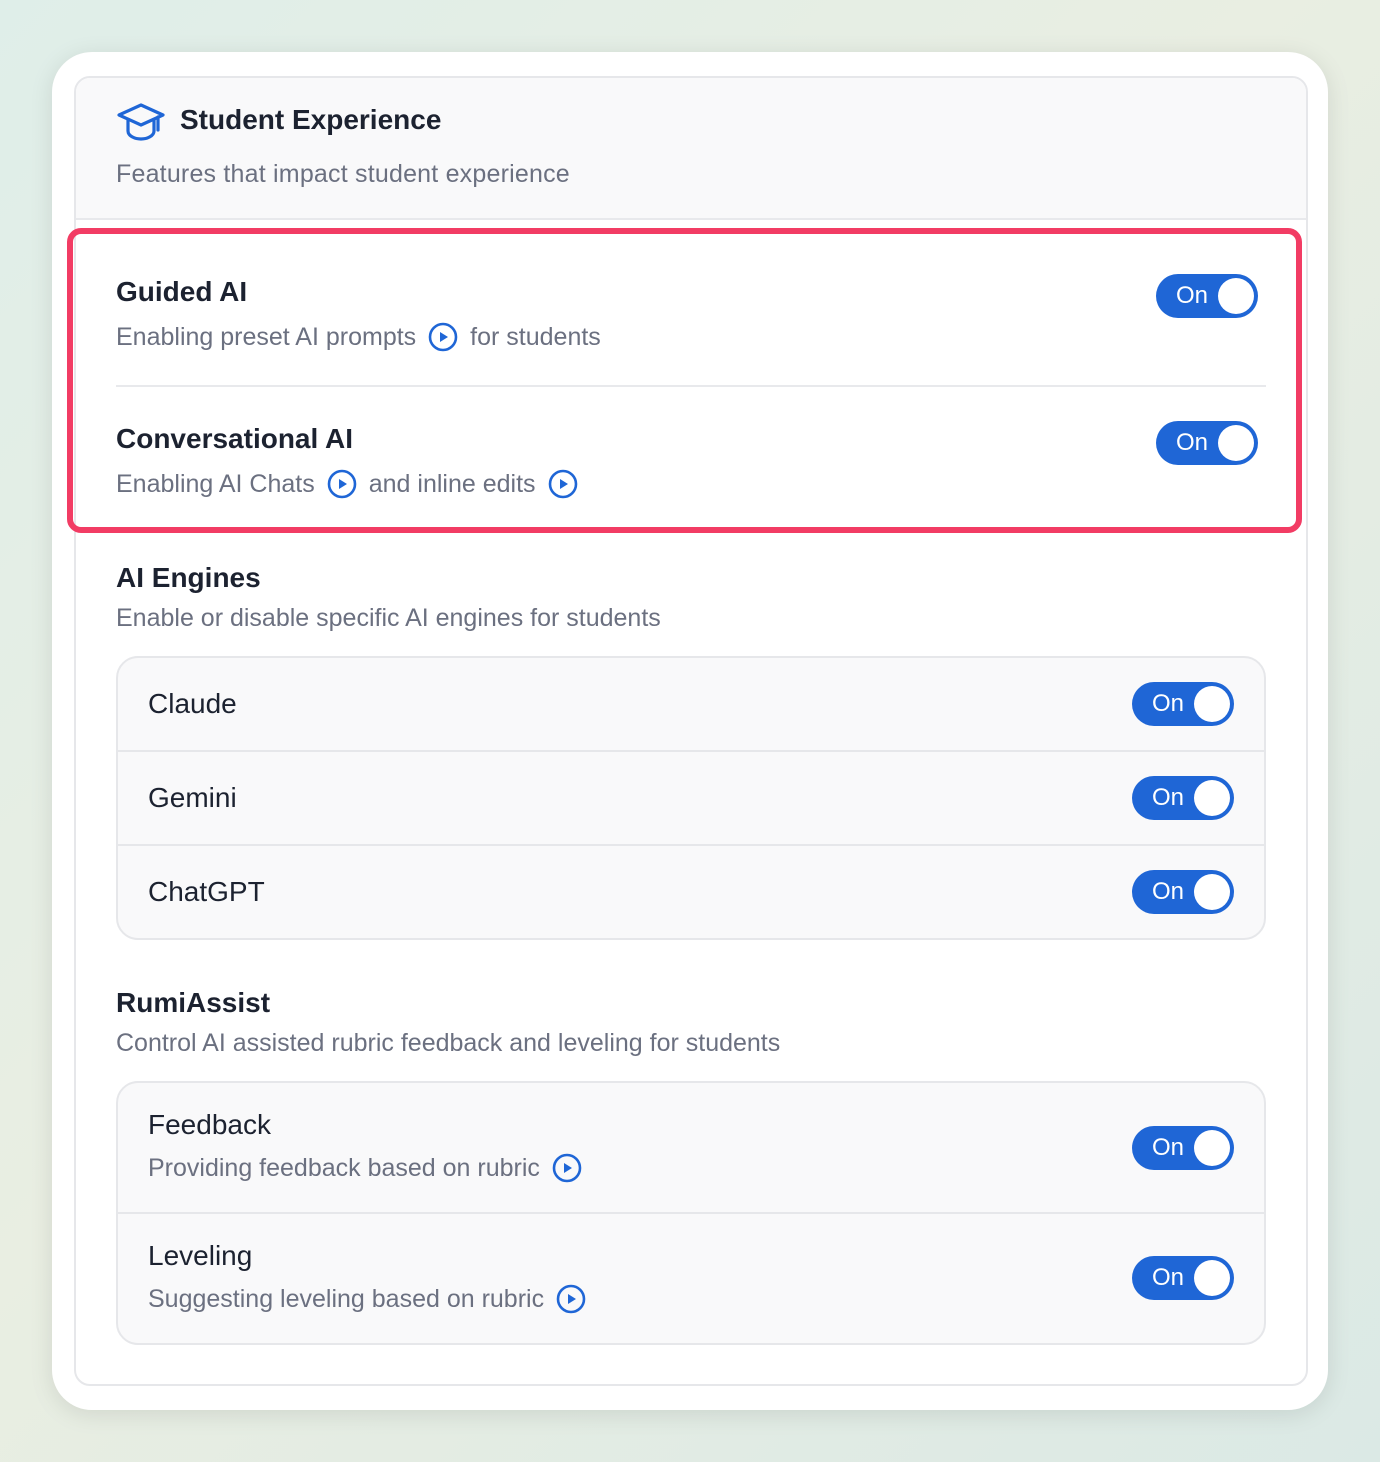 The height and width of the screenshot is (1462, 1380). I want to click on list-item: Claude On, so click(691, 705).